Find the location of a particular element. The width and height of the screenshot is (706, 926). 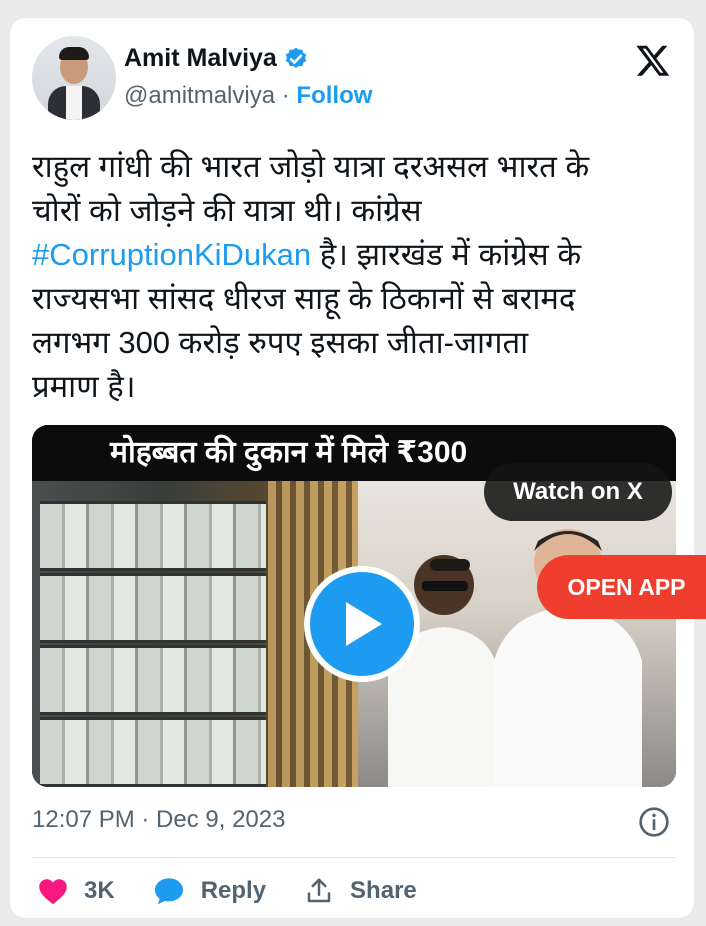

open-app-button: OPEN APP is located at coordinates (621, 587).